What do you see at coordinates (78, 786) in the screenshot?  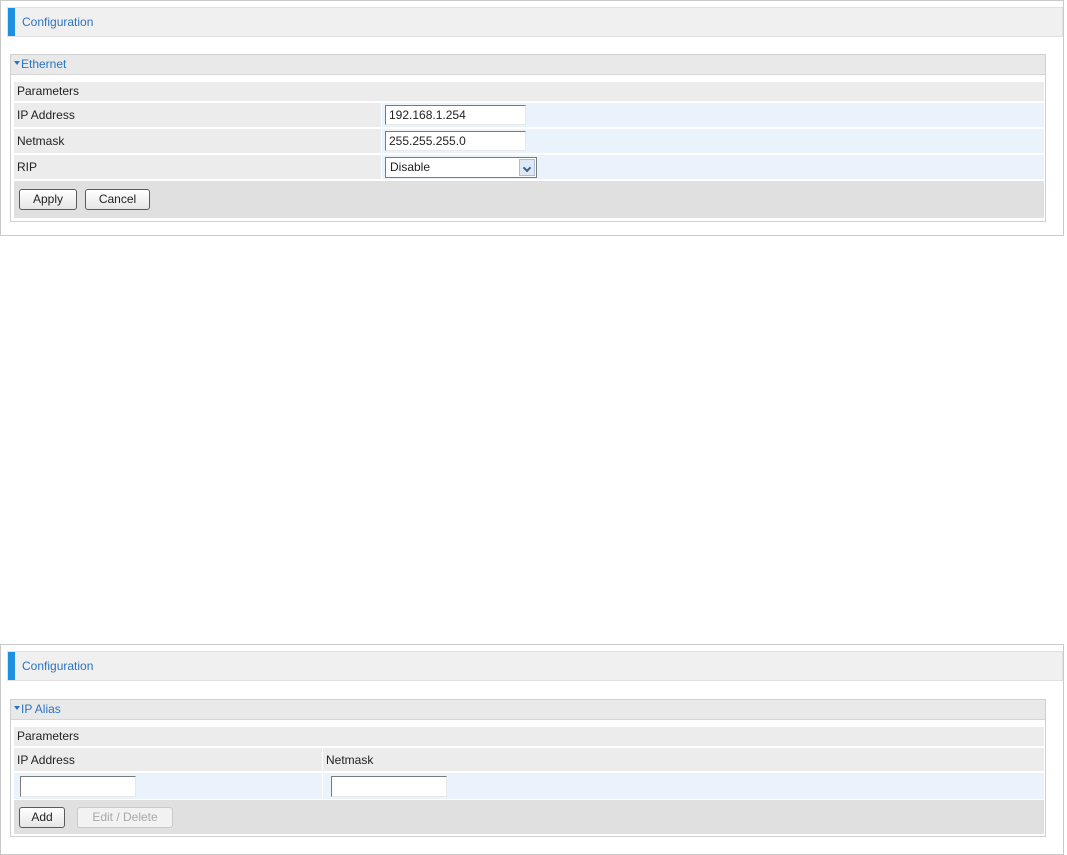 I see `ip-alias-ip-address-input` at bounding box center [78, 786].